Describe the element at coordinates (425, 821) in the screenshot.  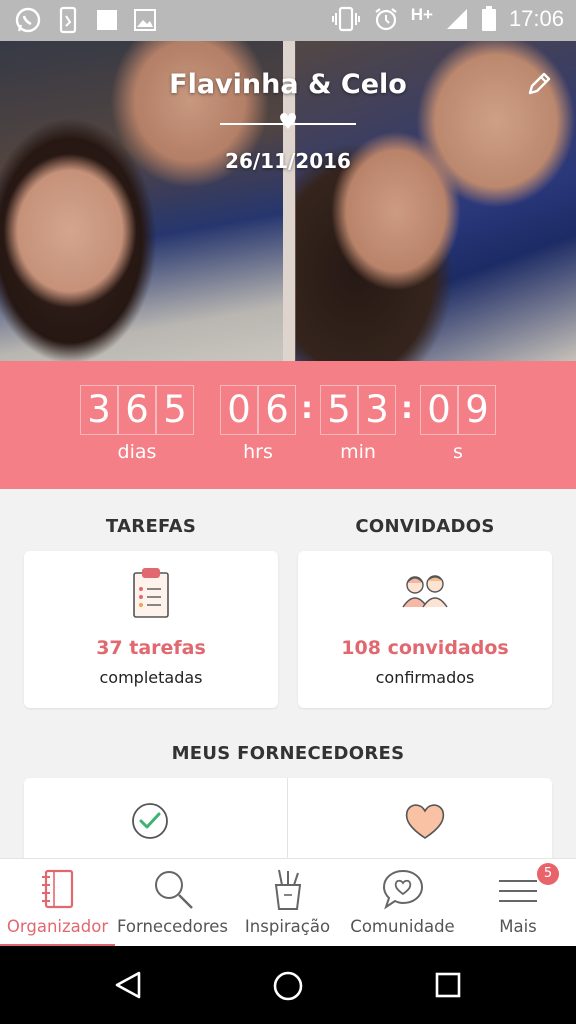
I see `heart-outline-icon` at that location.